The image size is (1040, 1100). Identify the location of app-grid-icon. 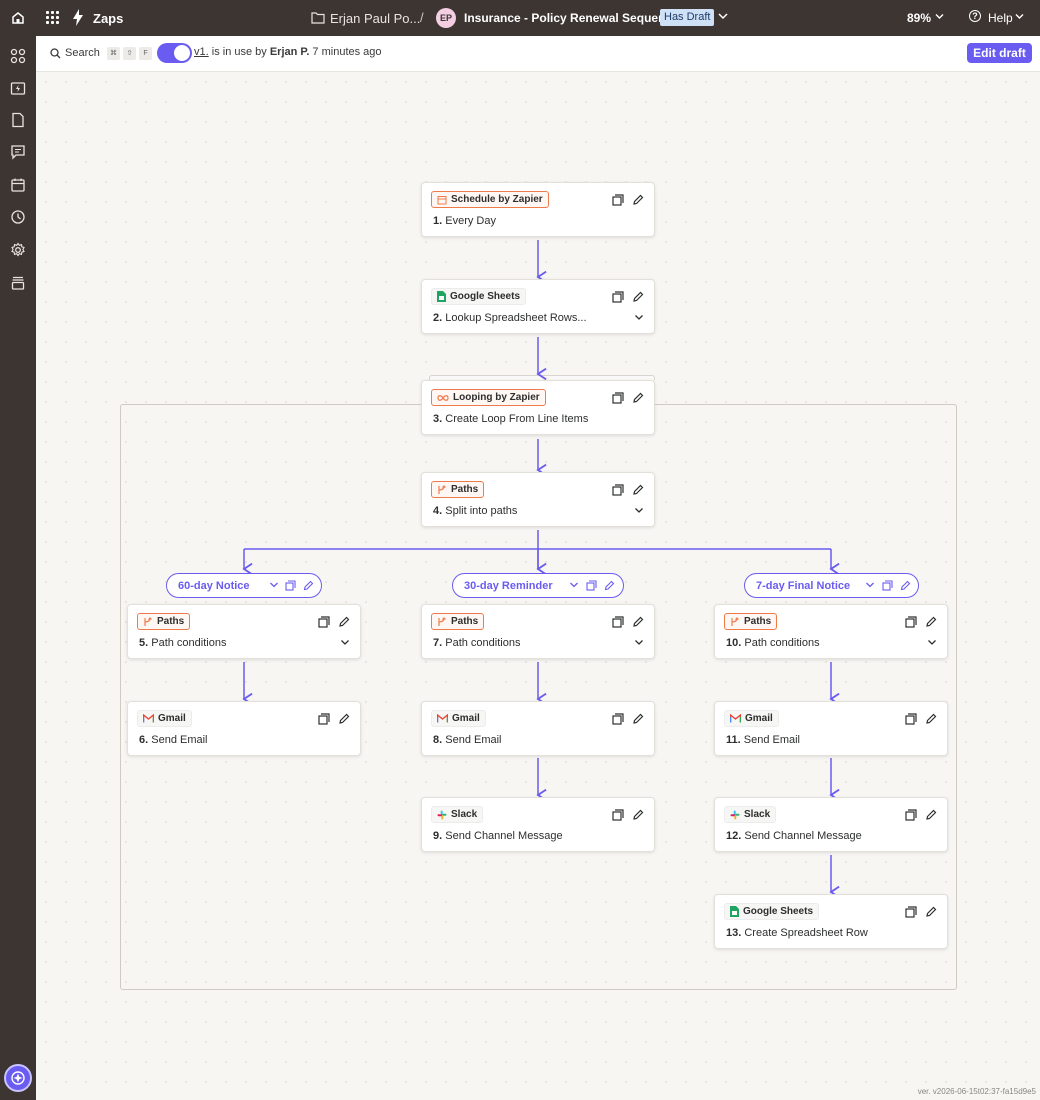
(52, 17).